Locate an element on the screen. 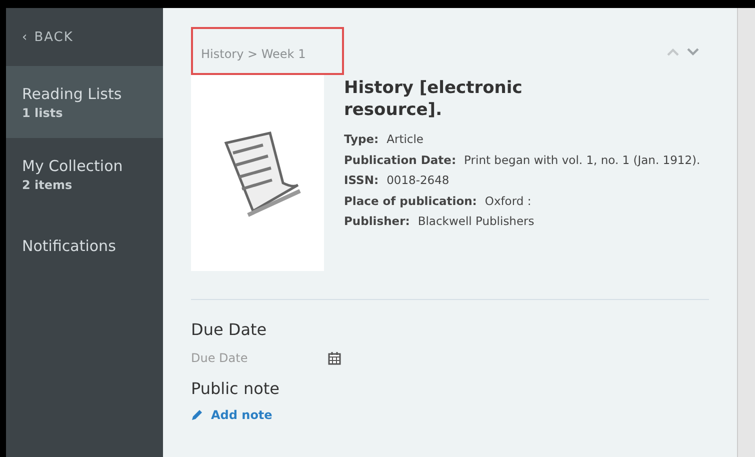 Image resolution: width=755 pixels, height=457 pixels. breadcrumb: History > Week 1 is located at coordinates (267, 51).